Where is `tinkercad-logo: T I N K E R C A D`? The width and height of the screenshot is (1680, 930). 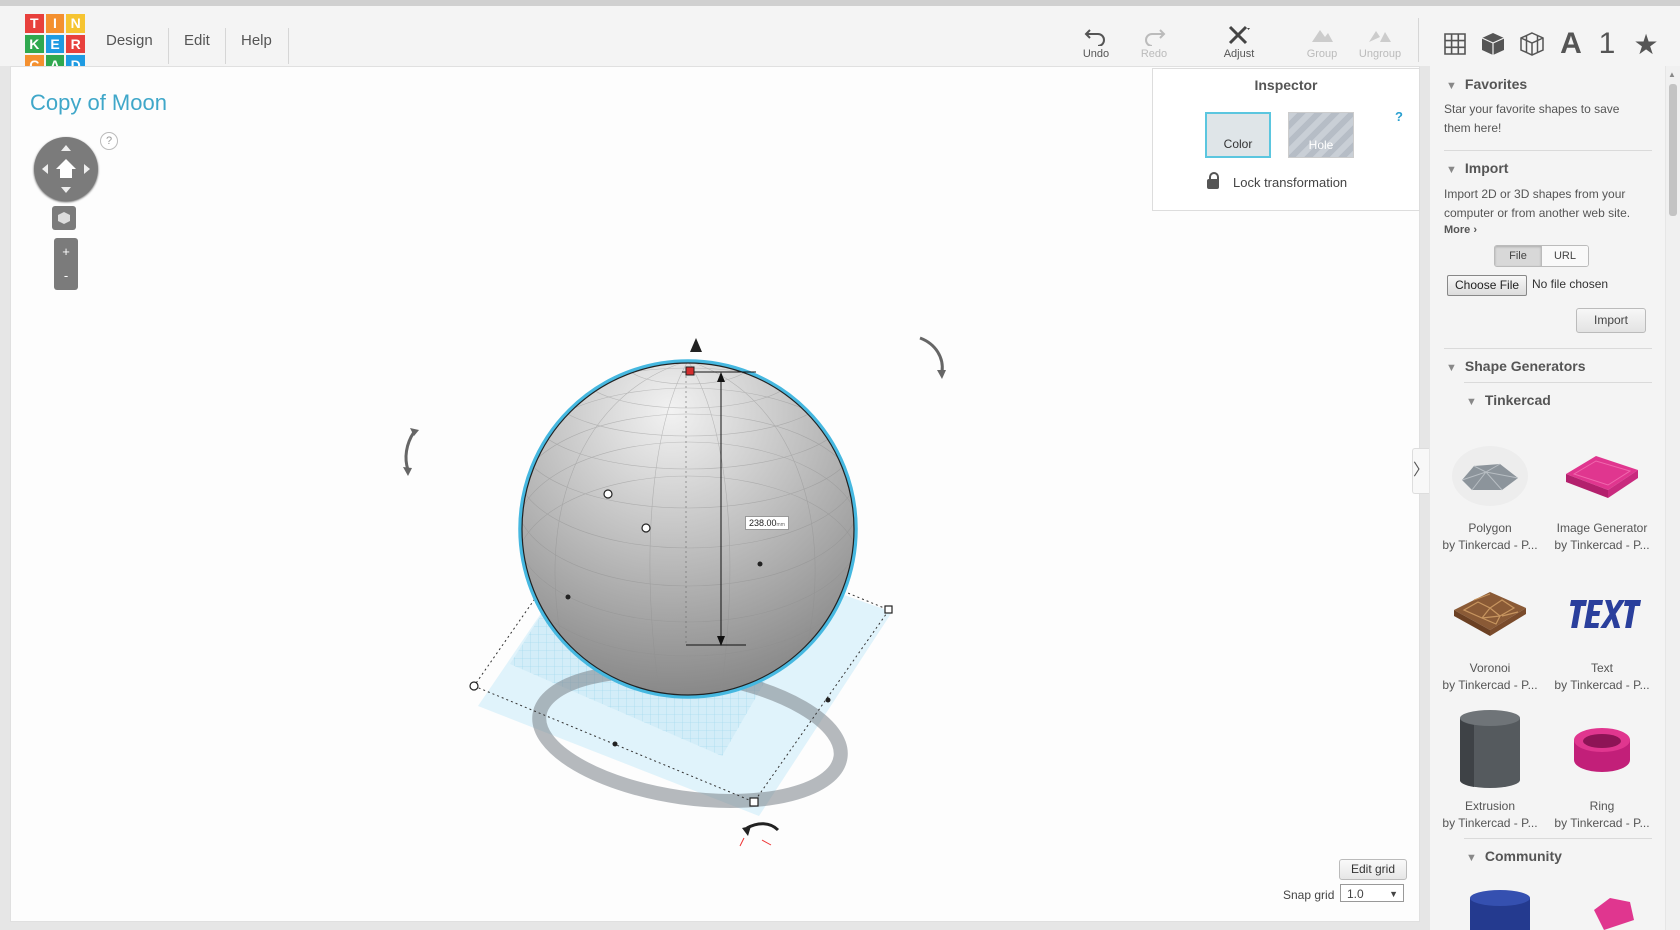
tinkercad-logo: T I N K E R C A D is located at coordinates (55, 44).